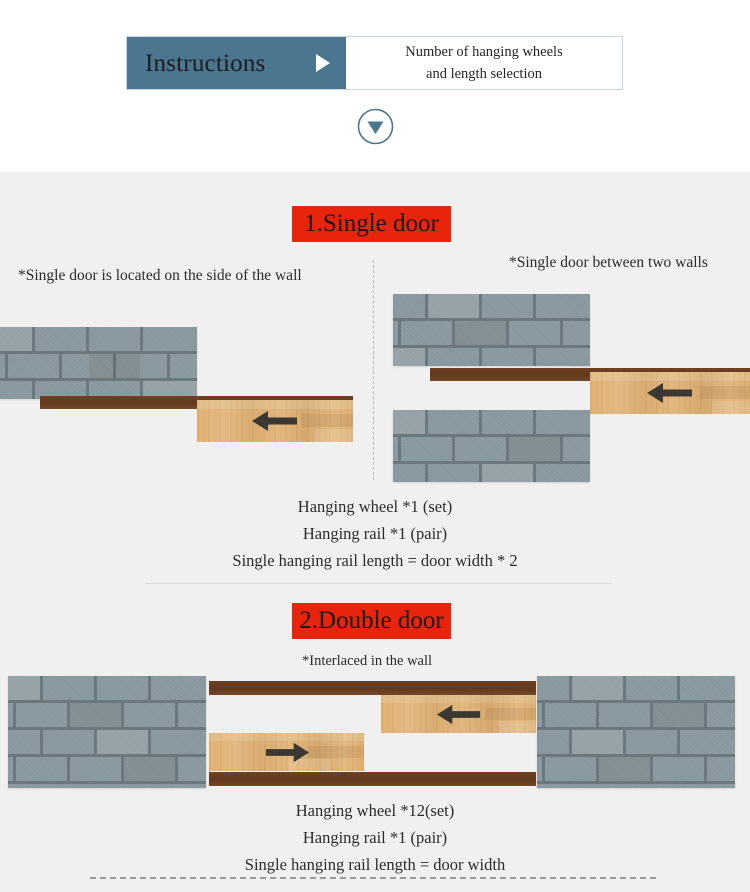 The width and height of the screenshot is (750, 892). What do you see at coordinates (375, 864) in the screenshot?
I see `spec-line: Single hanging rail length = door width` at bounding box center [375, 864].